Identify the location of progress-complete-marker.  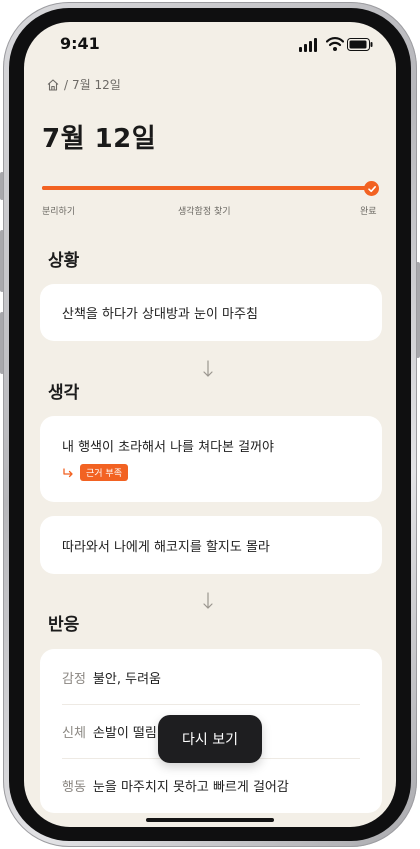
(371, 188).